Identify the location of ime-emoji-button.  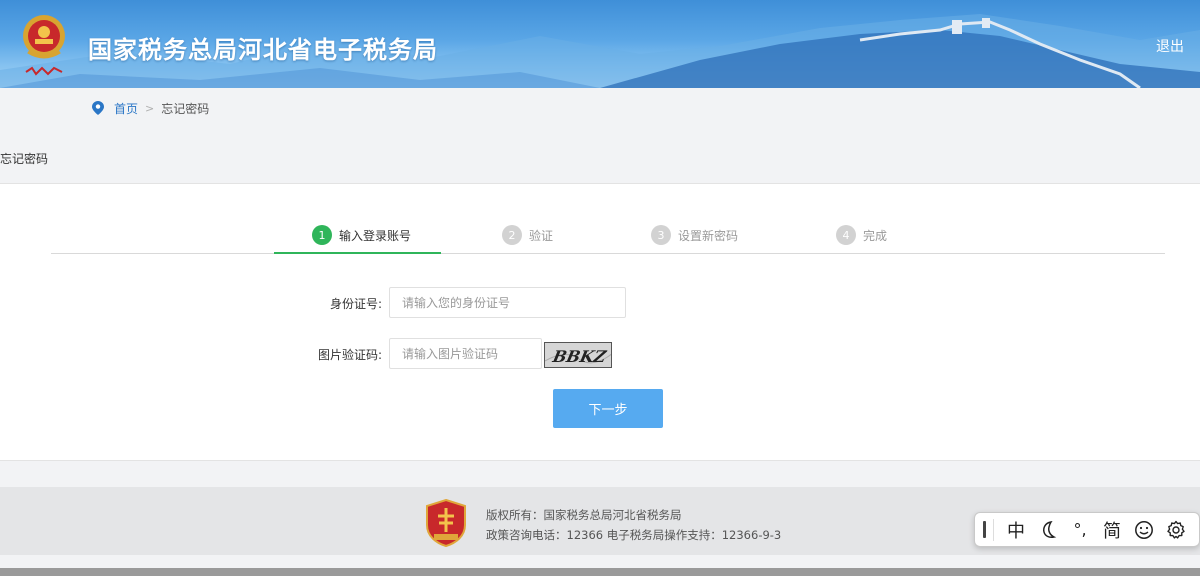
(1144, 530).